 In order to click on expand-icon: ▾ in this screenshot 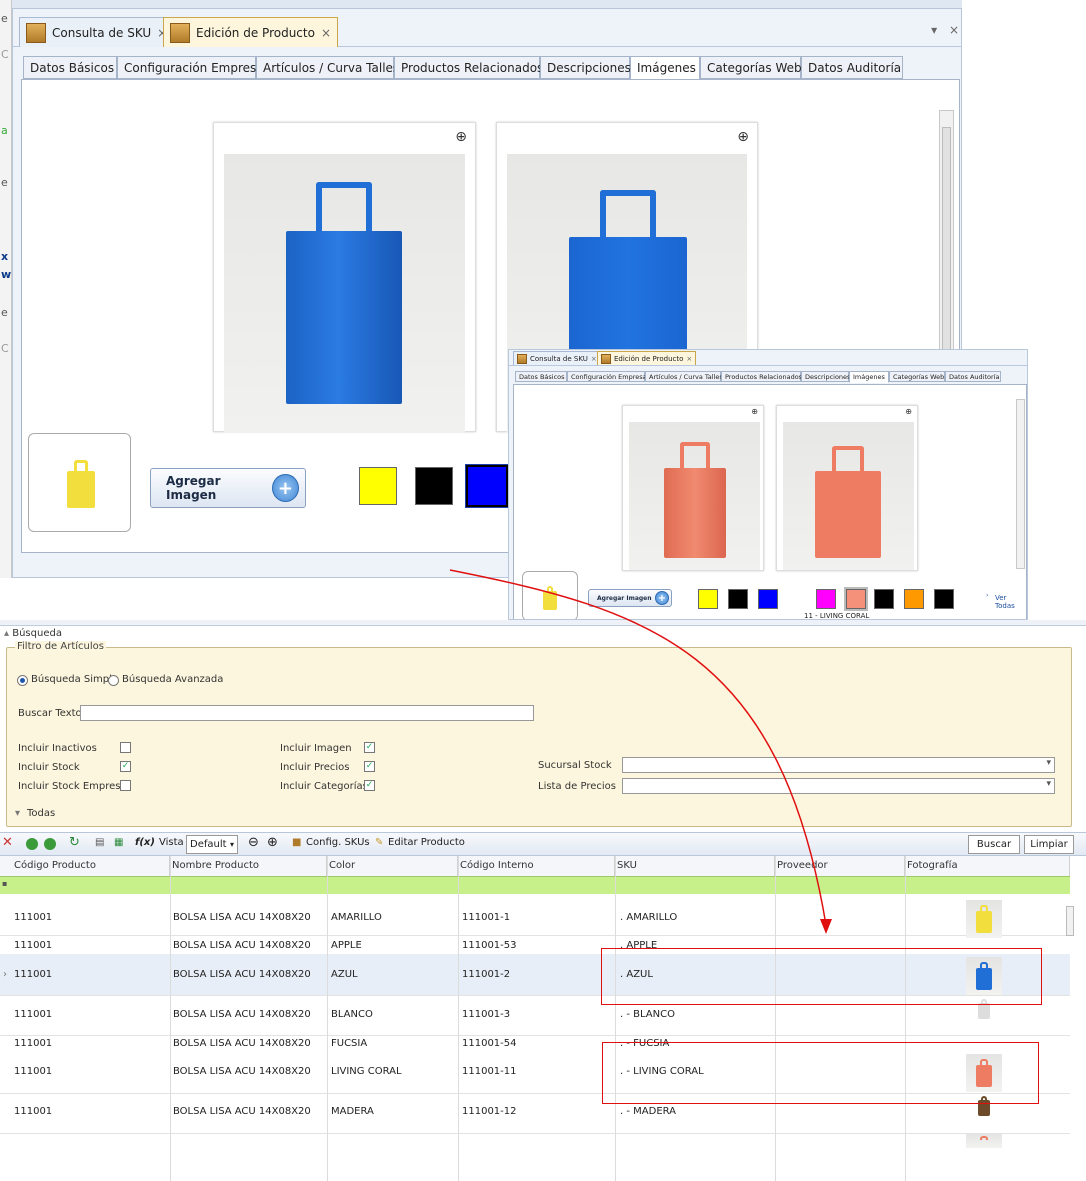, I will do `click(17, 813)`.